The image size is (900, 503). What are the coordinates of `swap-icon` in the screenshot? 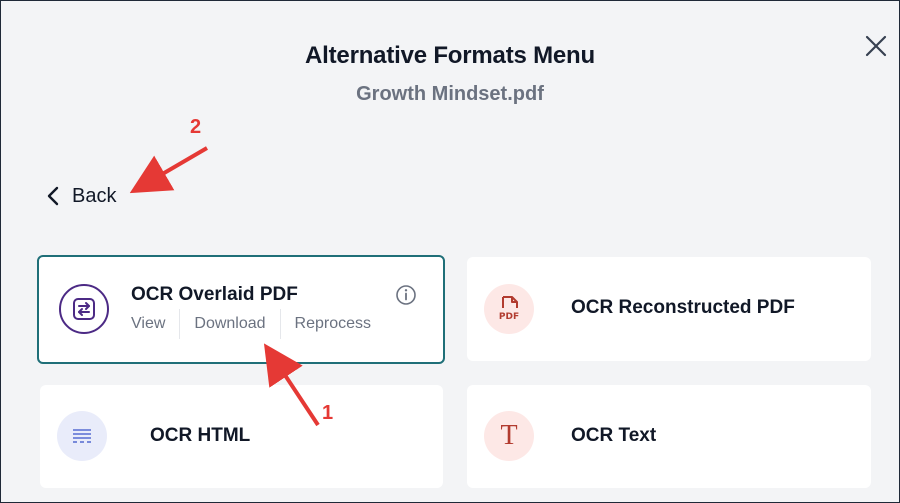 It's located at (84, 309).